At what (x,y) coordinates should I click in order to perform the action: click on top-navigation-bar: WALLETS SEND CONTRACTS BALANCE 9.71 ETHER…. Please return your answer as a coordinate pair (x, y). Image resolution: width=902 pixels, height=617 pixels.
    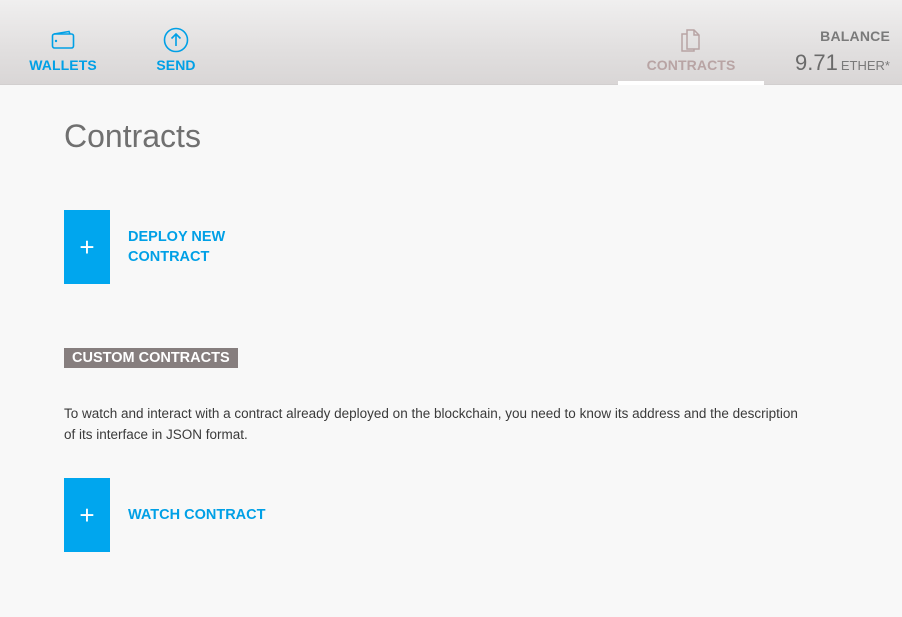
    Looking at the image, I should click on (451, 42).